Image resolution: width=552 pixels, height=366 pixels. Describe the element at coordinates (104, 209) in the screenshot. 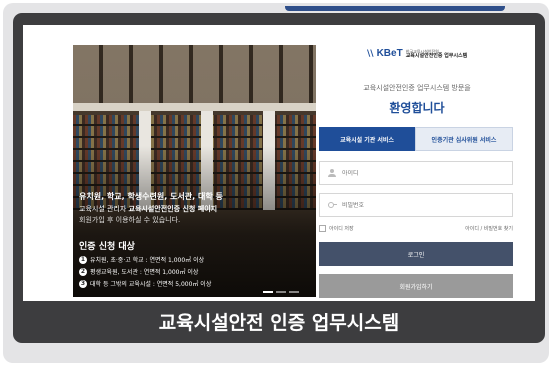

I see `hero-line-2-prefix: 교육시설 관리자` at that location.